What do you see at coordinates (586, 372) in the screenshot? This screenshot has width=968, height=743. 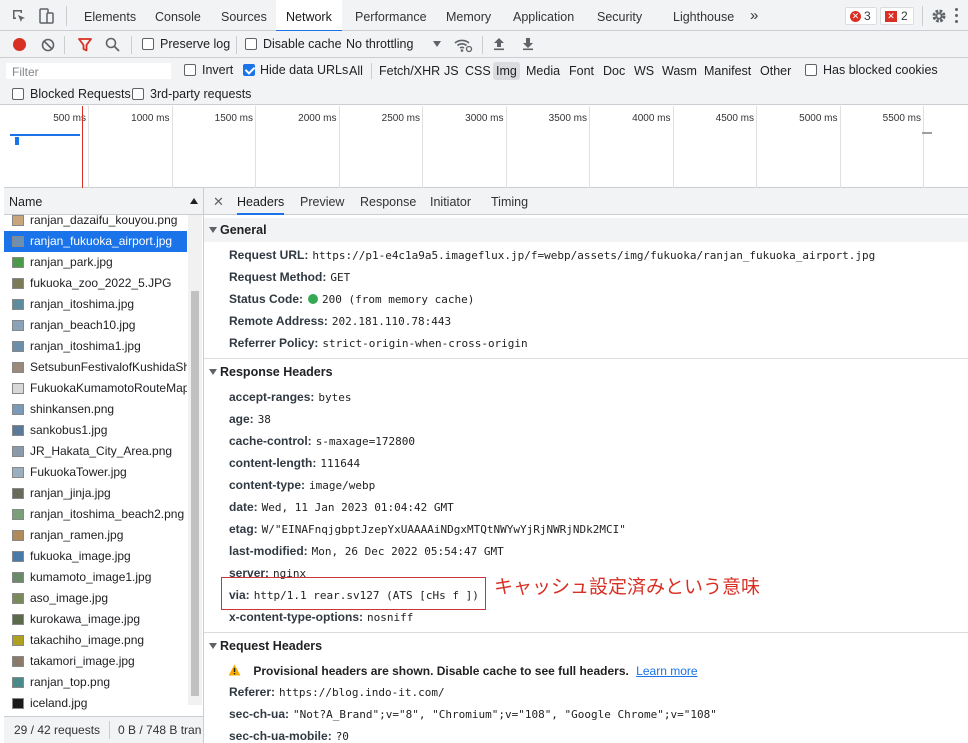 I see `response-headers-section-header: Response Headers` at bounding box center [586, 372].